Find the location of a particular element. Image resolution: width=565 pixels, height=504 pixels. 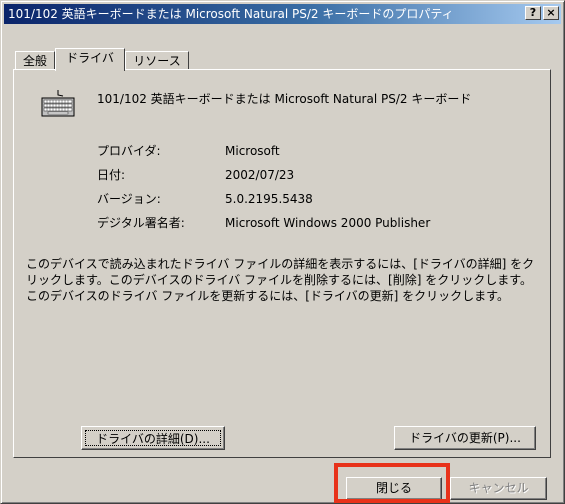

close-button-highlight is located at coordinates (392, 483).